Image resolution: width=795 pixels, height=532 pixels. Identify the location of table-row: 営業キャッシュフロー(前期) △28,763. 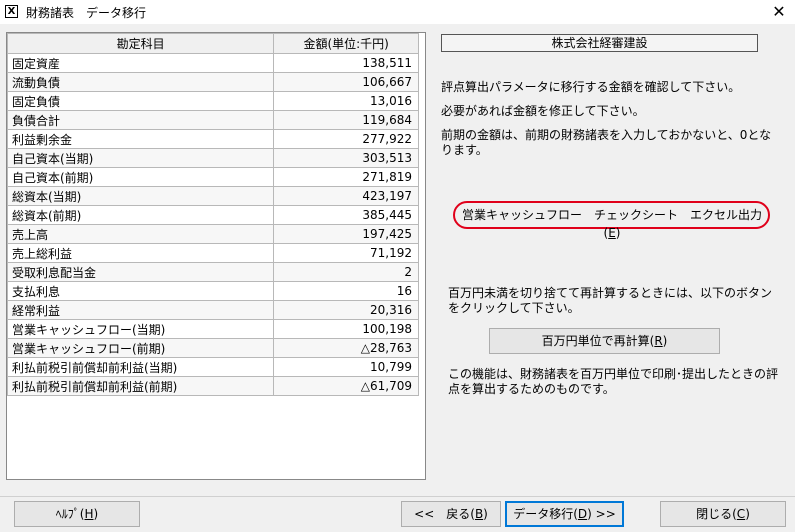
(212, 348).